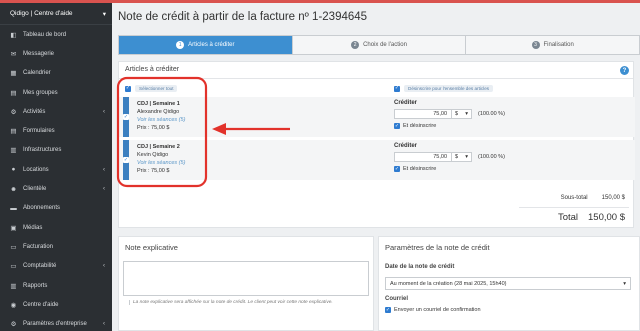 Image resolution: width=640 pixels, height=331 pixels. Describe the element at coordinates (152, 69) in the screenshot. I see `articles-title: Articles à créditer` at that location.